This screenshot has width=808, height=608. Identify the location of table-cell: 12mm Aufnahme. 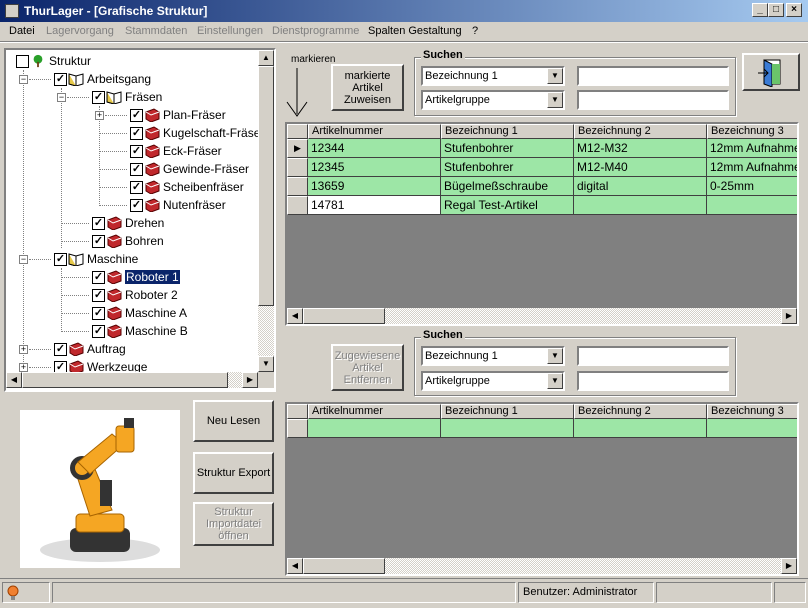
(752, 167).